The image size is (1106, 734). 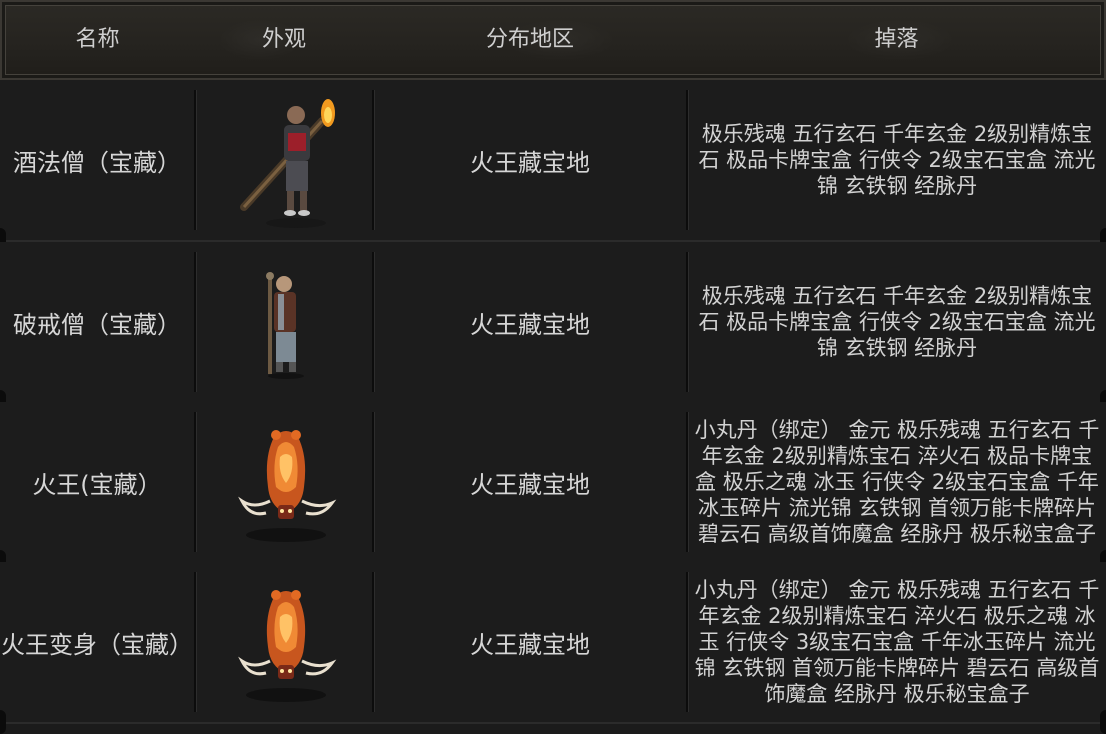 What do you see at coordinates (287, 163) in the screenshot?
I see `monk-with-torch-staff-icon` at bounding box center [287, 163].